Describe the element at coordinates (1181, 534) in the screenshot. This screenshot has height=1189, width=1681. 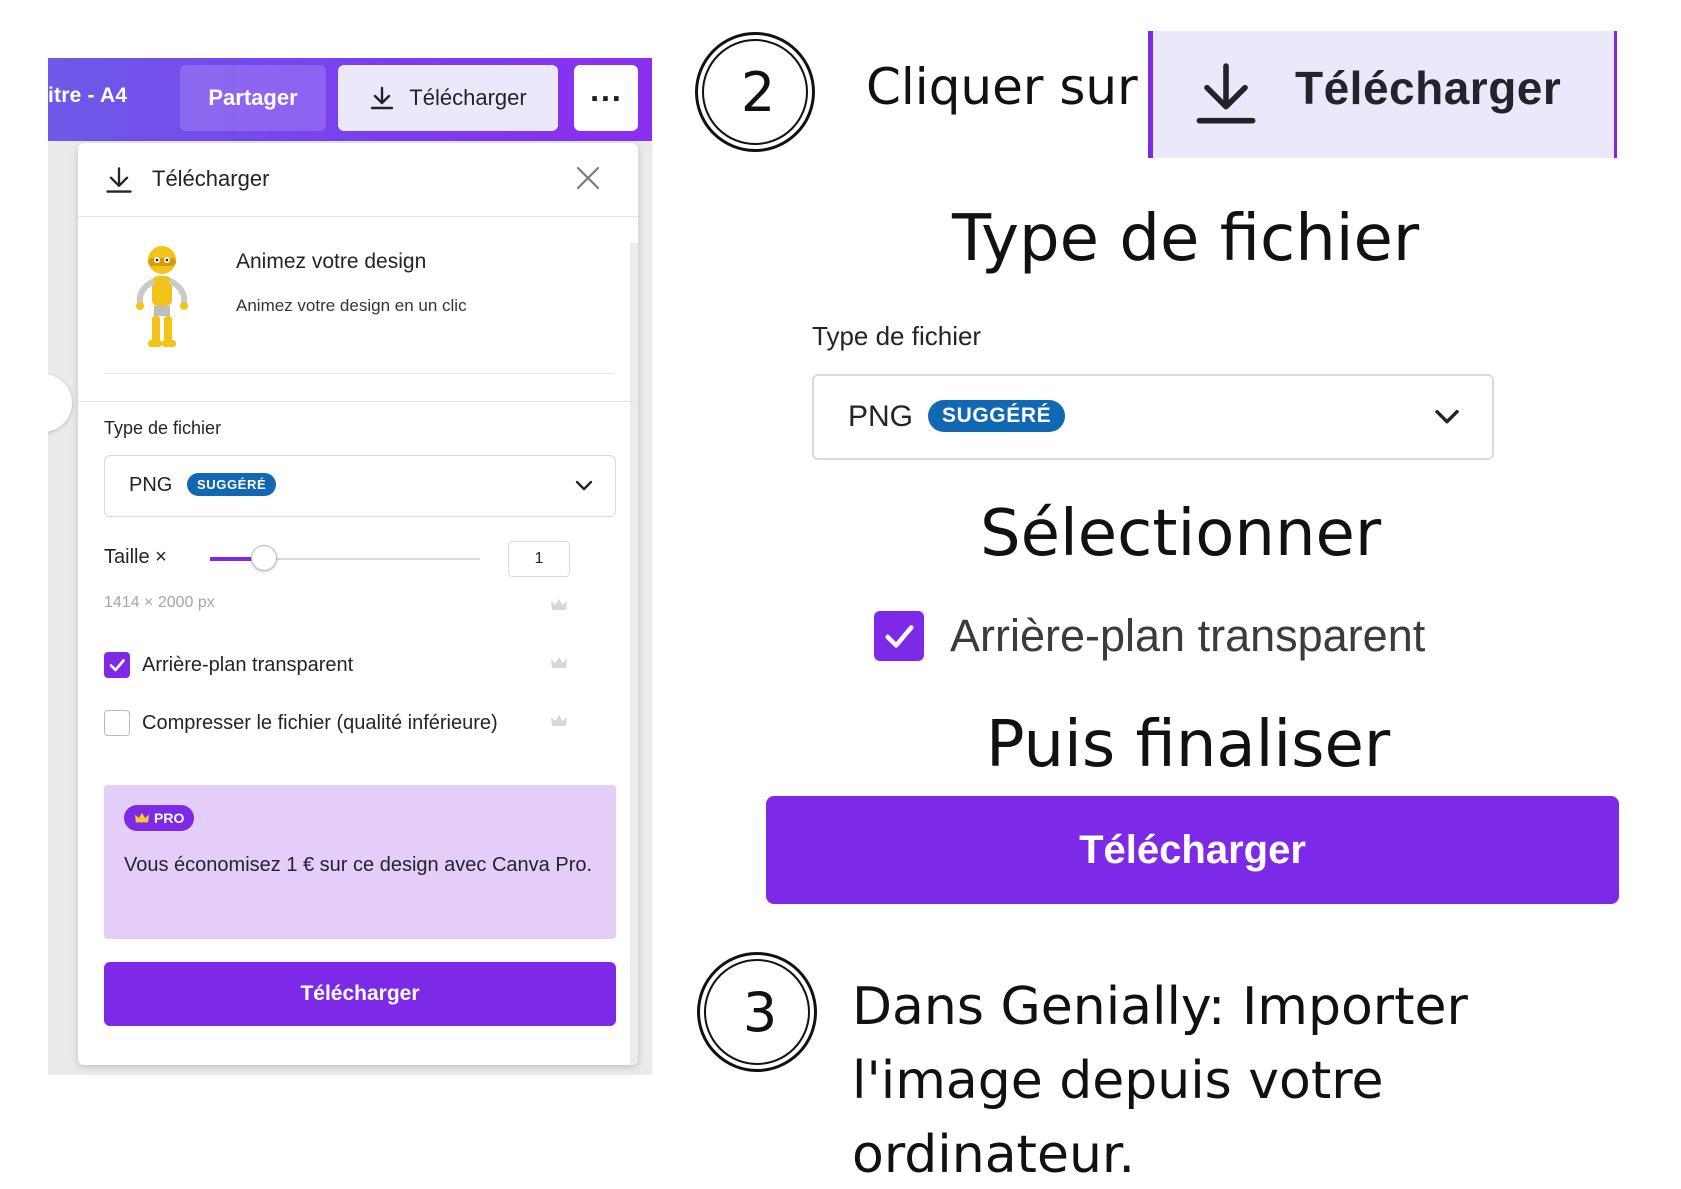
I see `heading-select: Sélectionner` at that location.